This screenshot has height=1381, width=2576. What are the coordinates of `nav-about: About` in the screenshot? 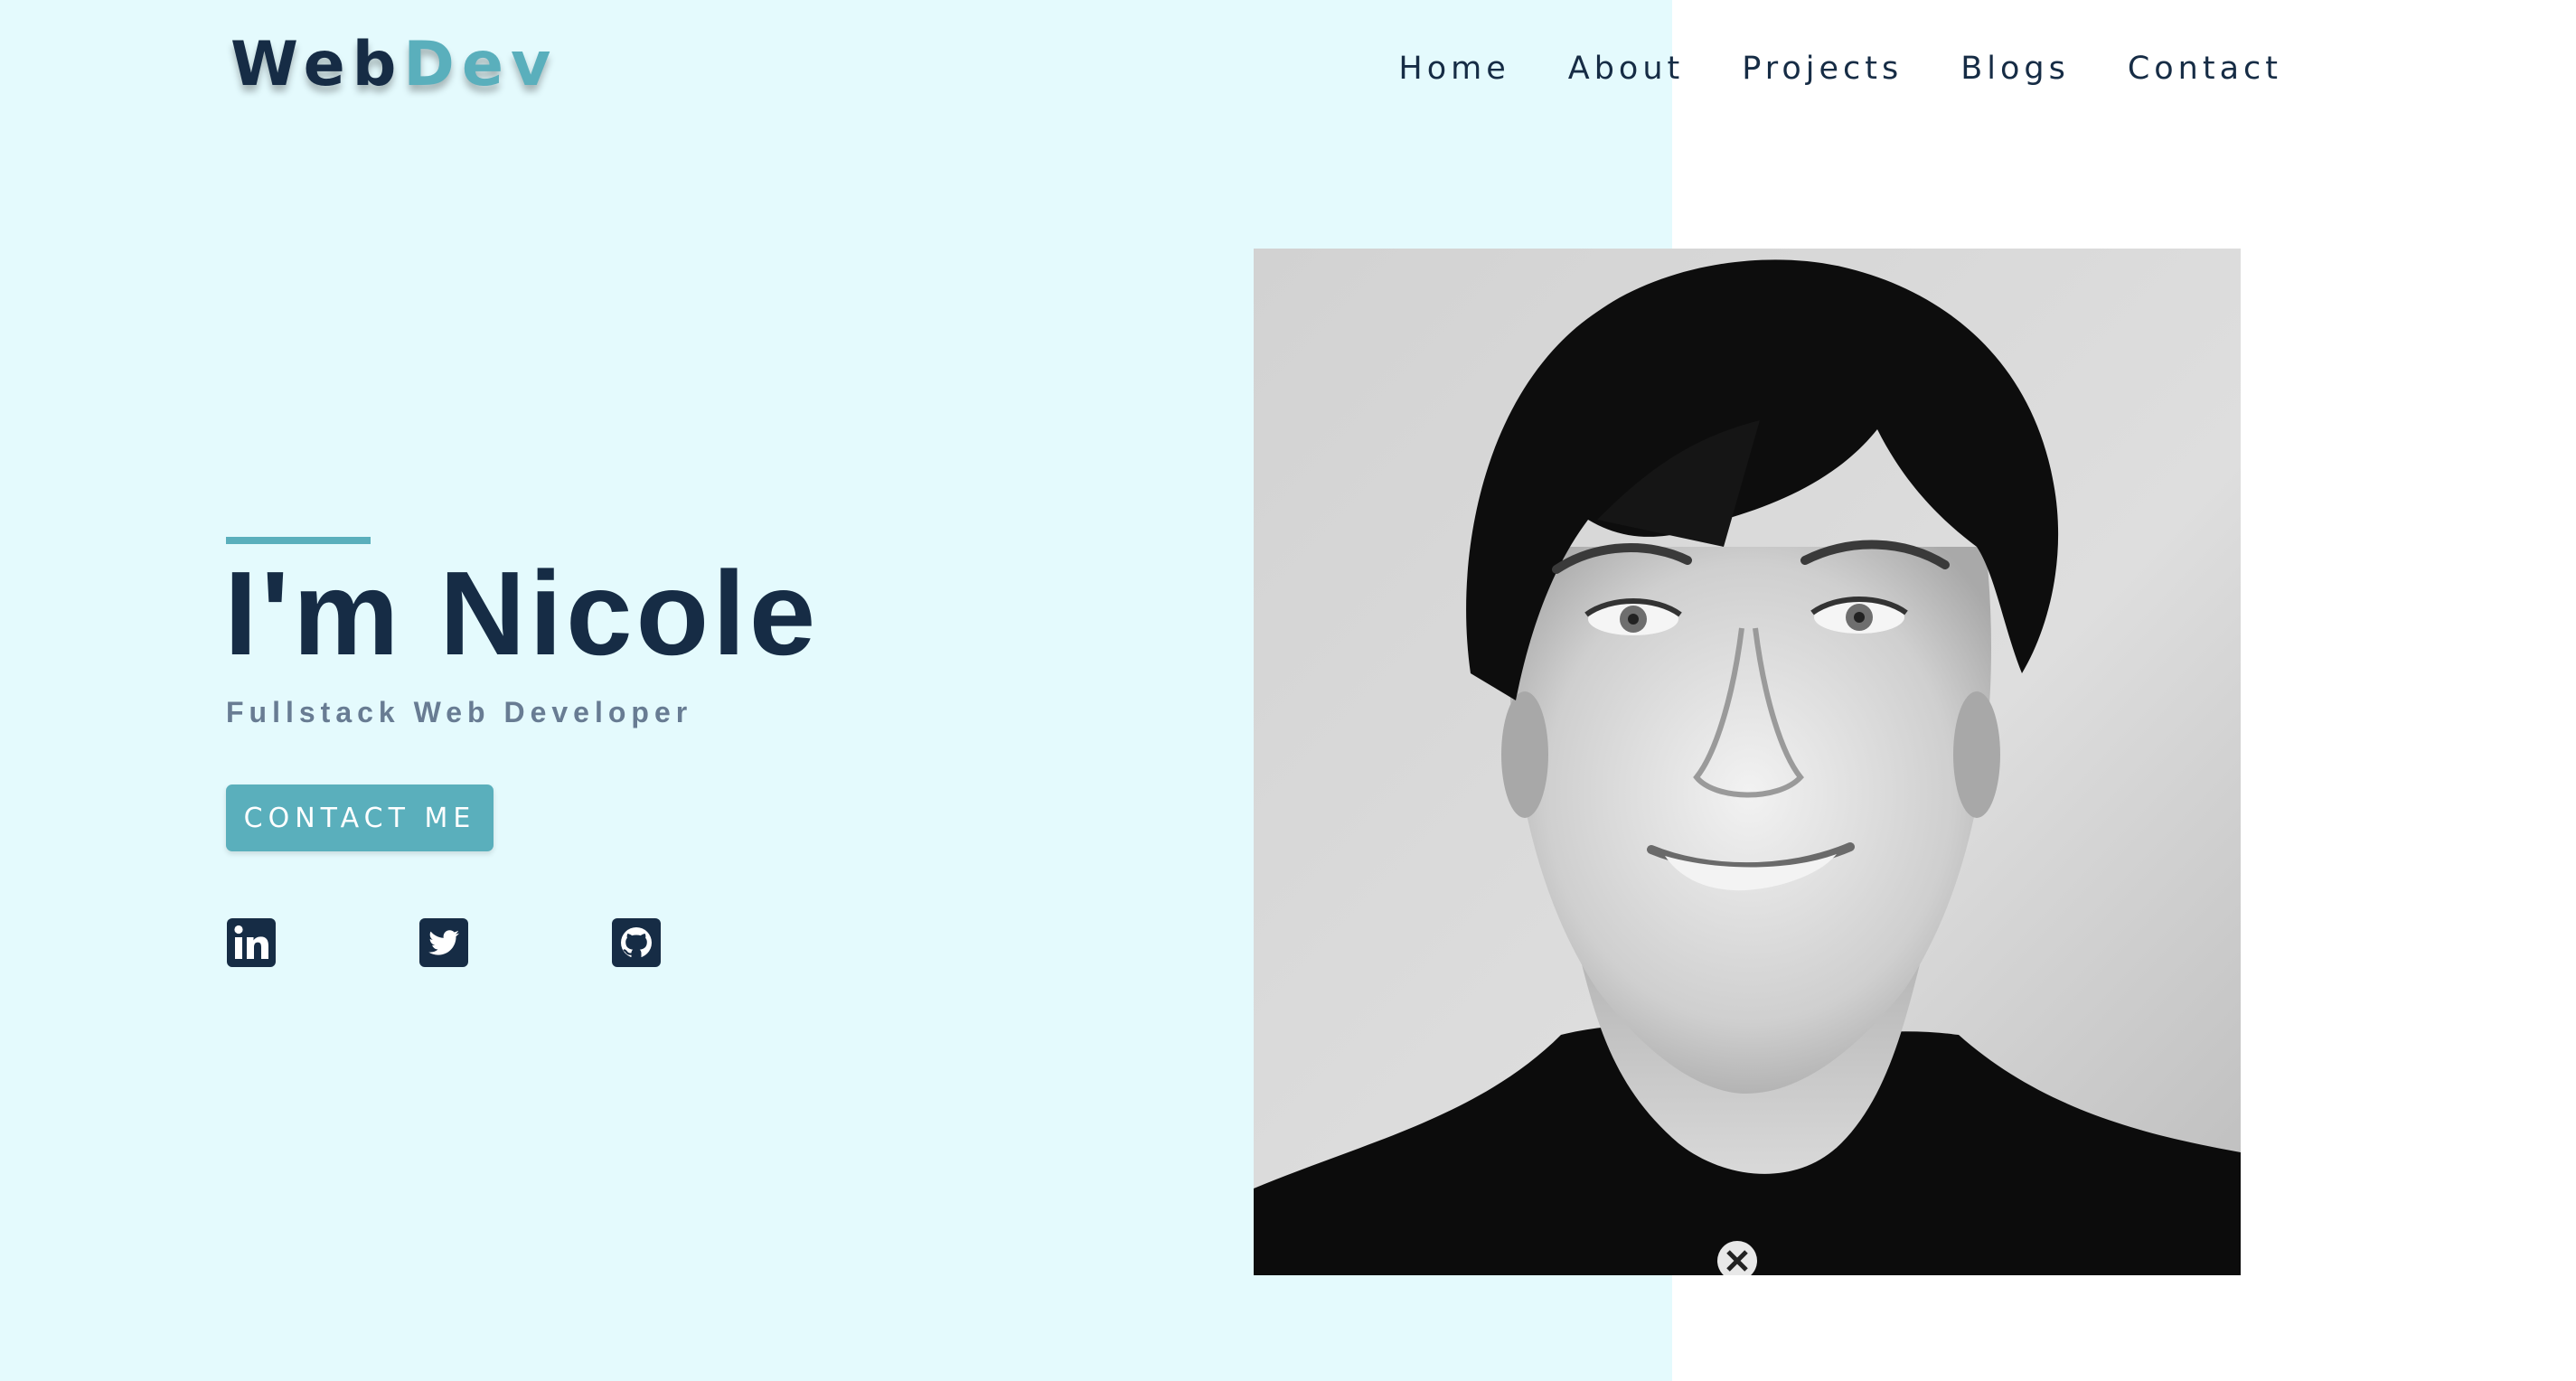 It's located at (1626, 68).